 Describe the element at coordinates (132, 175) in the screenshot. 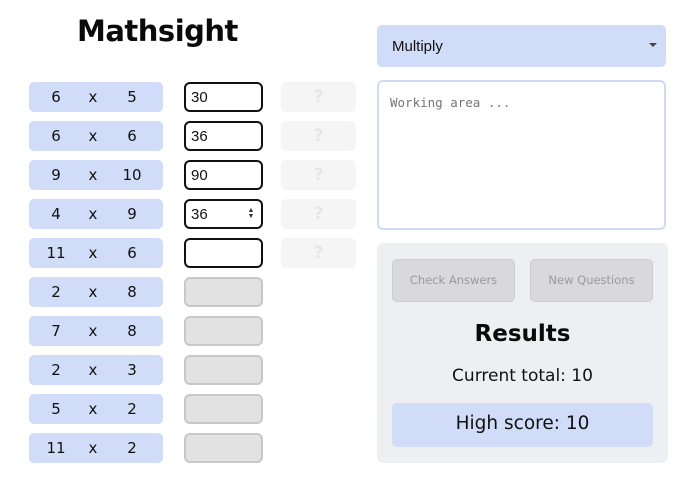

I see `operand-b: 10` at that location.